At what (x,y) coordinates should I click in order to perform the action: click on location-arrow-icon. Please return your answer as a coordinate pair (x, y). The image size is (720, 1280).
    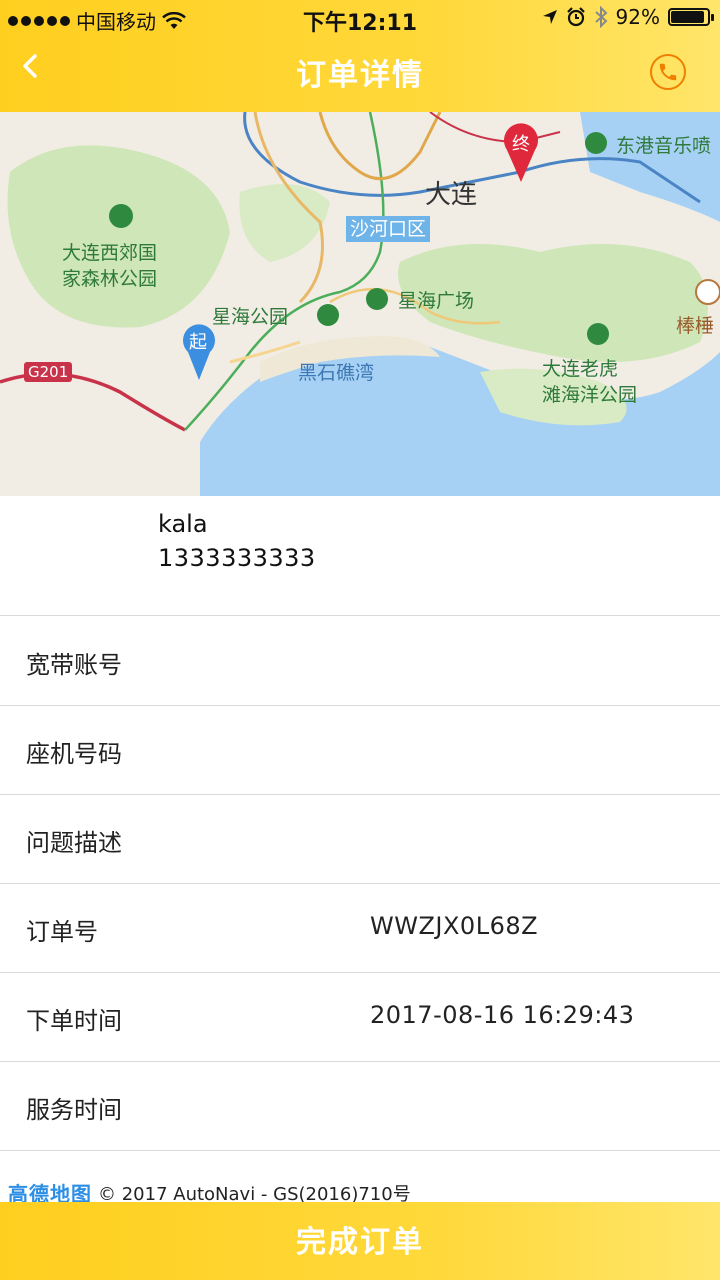
    Looking at the image, I should click on (549, 17).